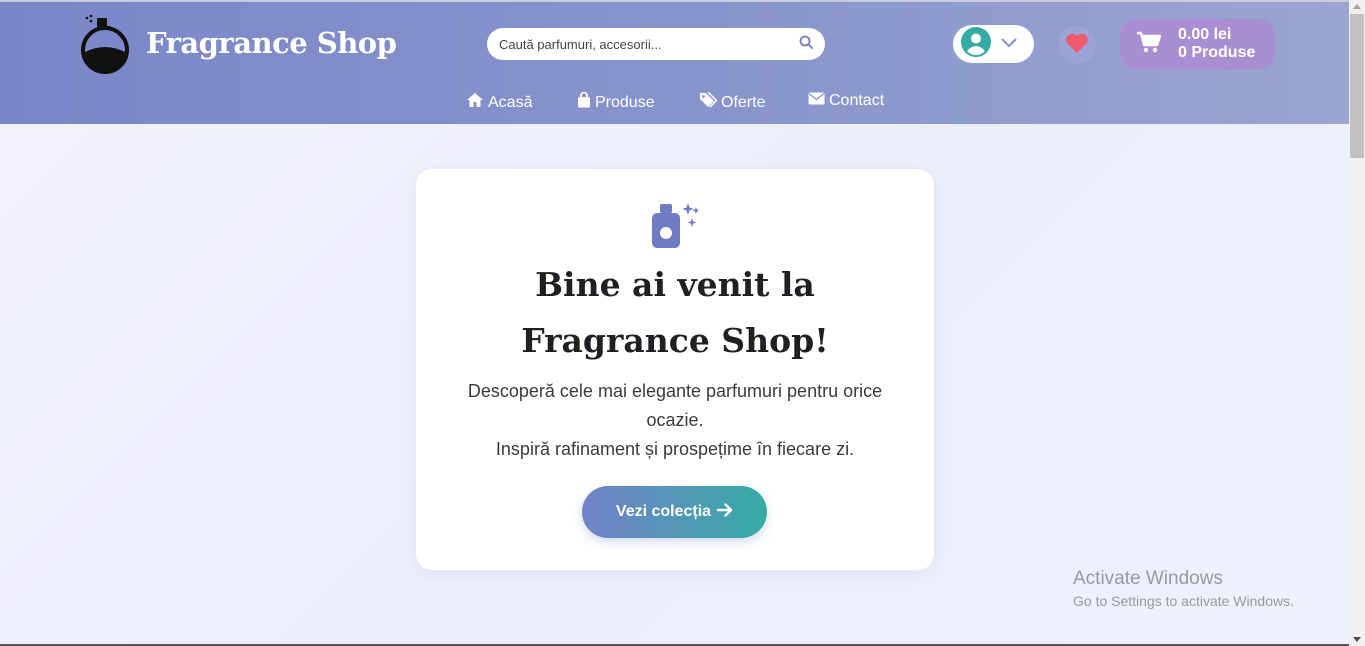  Describe the element at coordinates (708, 102) in the screenshot. I see `tags-icon` at that location.